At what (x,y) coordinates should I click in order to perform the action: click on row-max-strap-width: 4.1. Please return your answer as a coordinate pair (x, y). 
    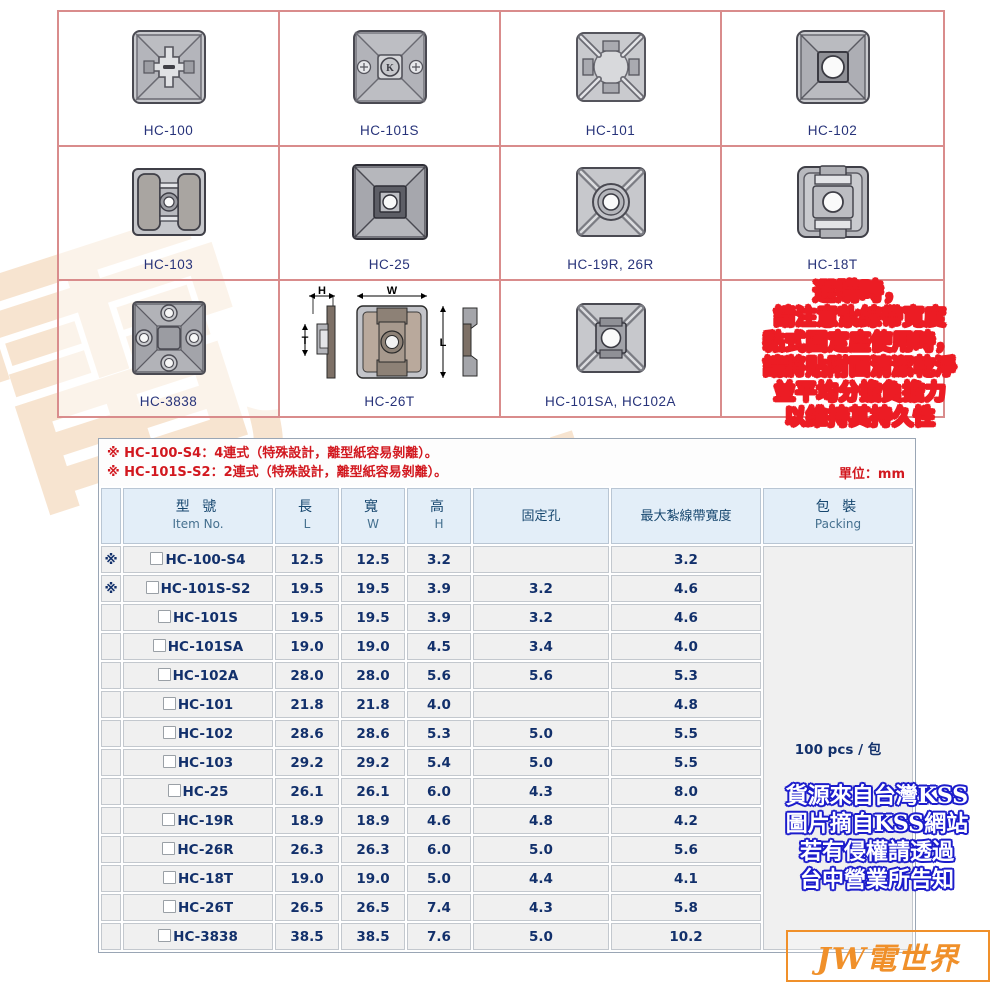
    Looking at the image, I should click on (686, 878).